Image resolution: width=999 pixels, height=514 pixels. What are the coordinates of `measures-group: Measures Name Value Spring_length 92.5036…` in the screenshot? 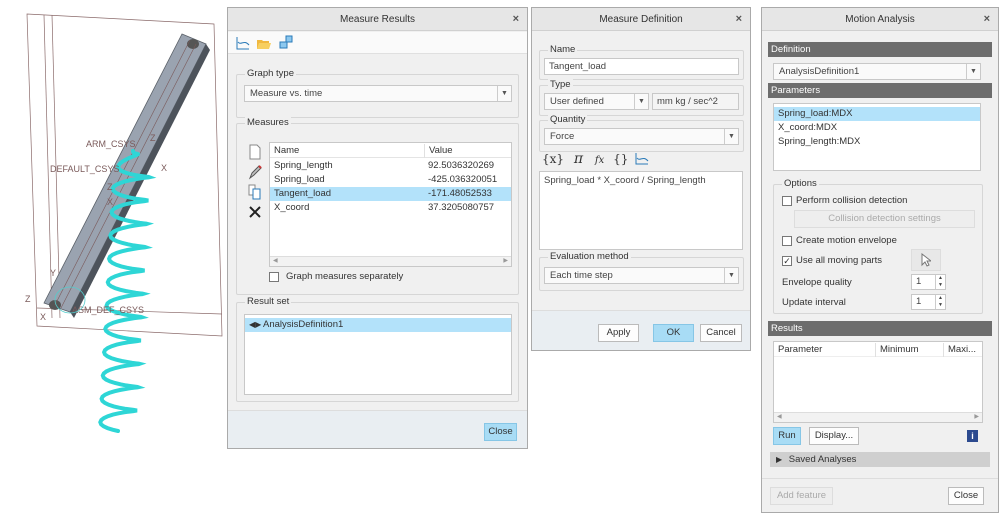 It's located at (377, 206).